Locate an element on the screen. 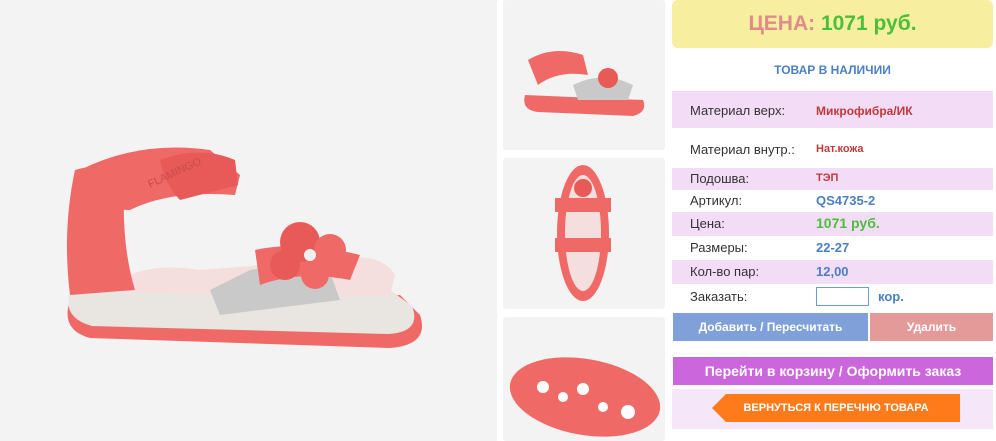 The height and width of the screenshot is (441, 996). spec-key: Артикул: is located at coordinates (716, 200).